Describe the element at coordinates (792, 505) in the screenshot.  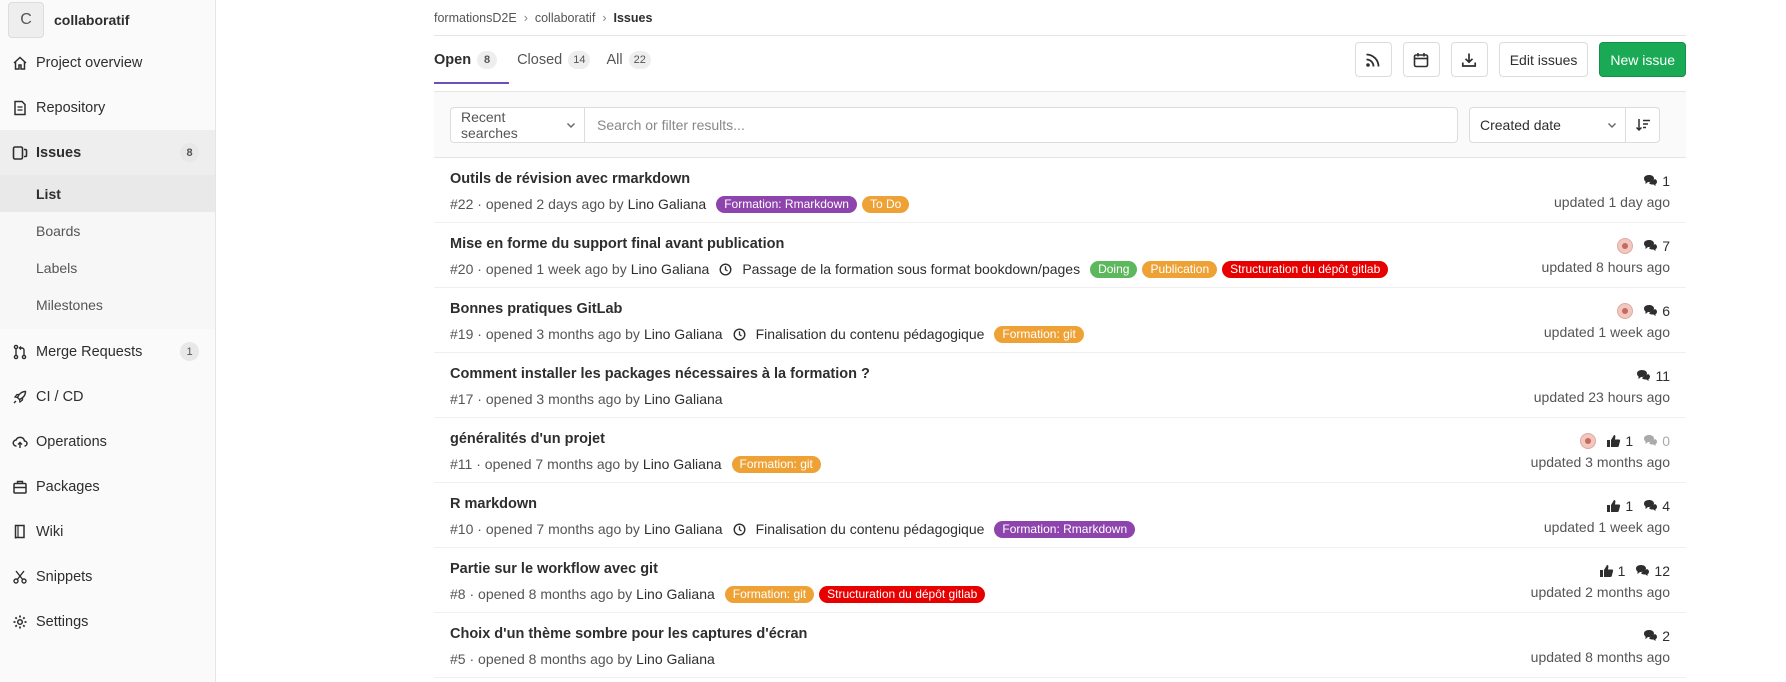
I see `issue-title-link: R markdown` at that location.